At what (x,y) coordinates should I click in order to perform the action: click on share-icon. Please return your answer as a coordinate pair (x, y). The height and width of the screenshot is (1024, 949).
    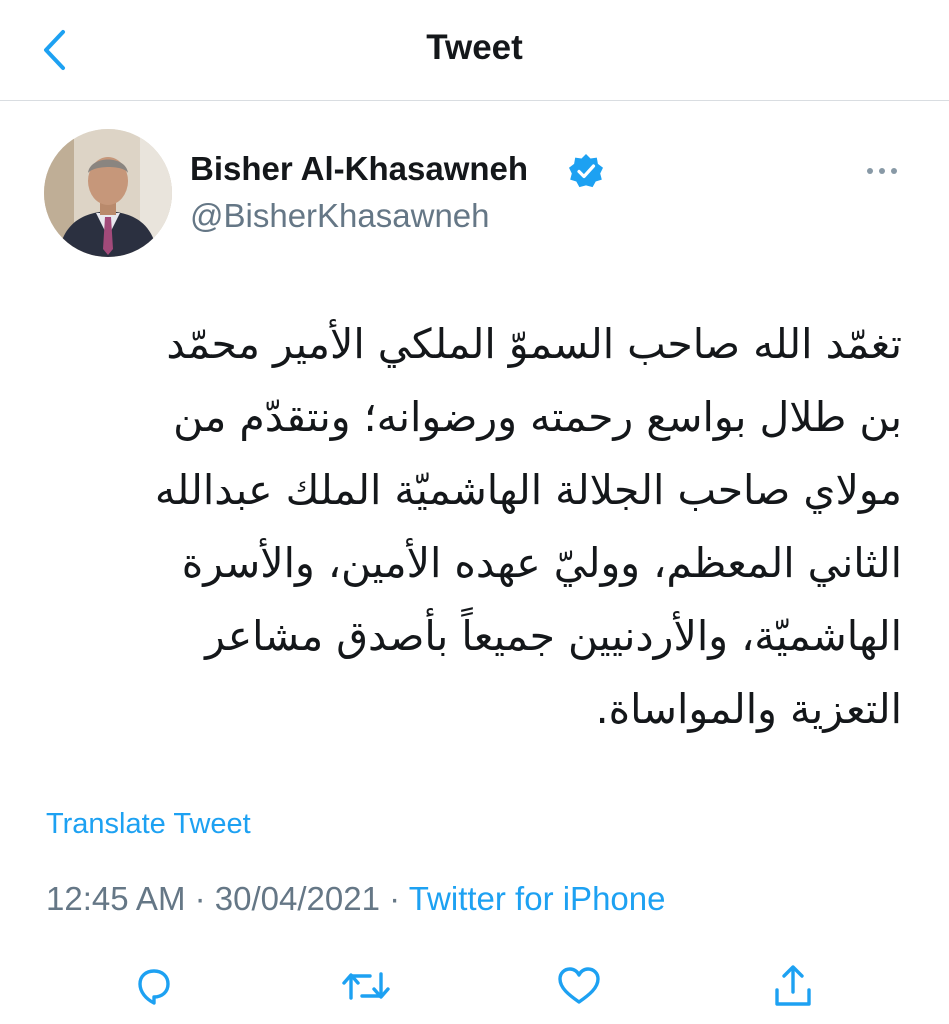
    Looking at the image, I should click on (793, 985).